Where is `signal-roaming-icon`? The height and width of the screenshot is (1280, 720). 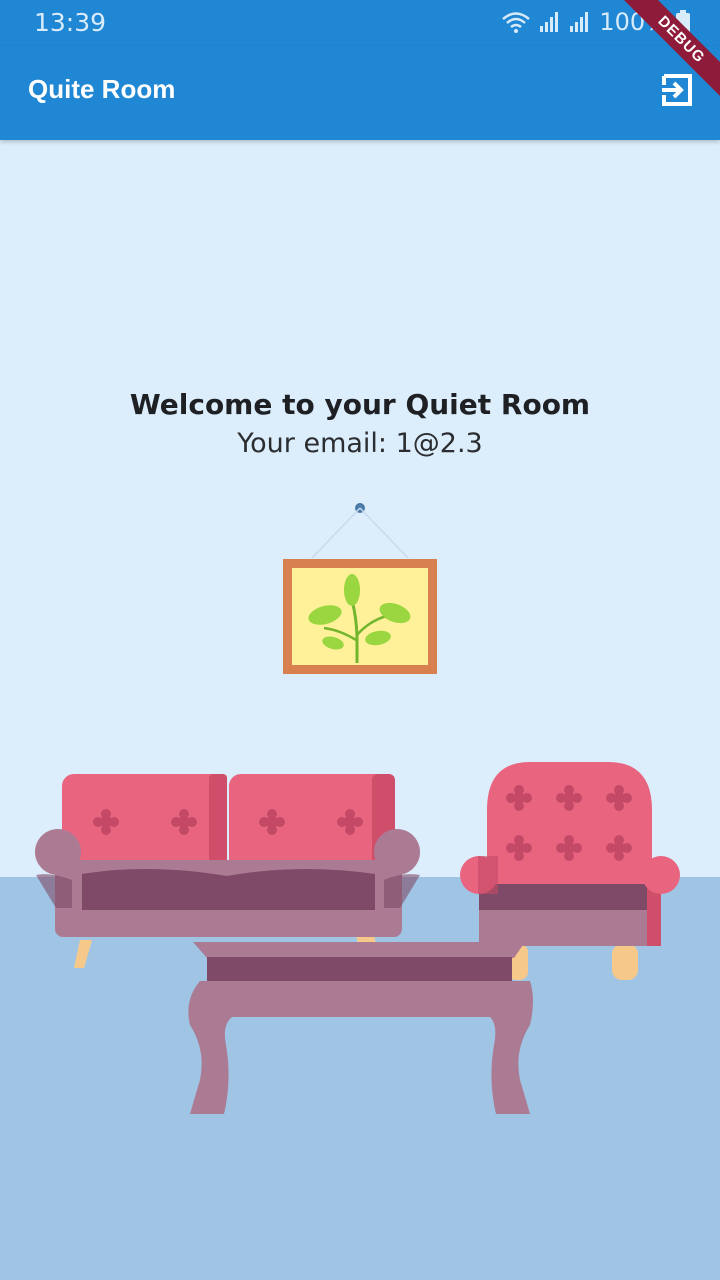
signal-roaming-icon is located at coordinates (579, 22).